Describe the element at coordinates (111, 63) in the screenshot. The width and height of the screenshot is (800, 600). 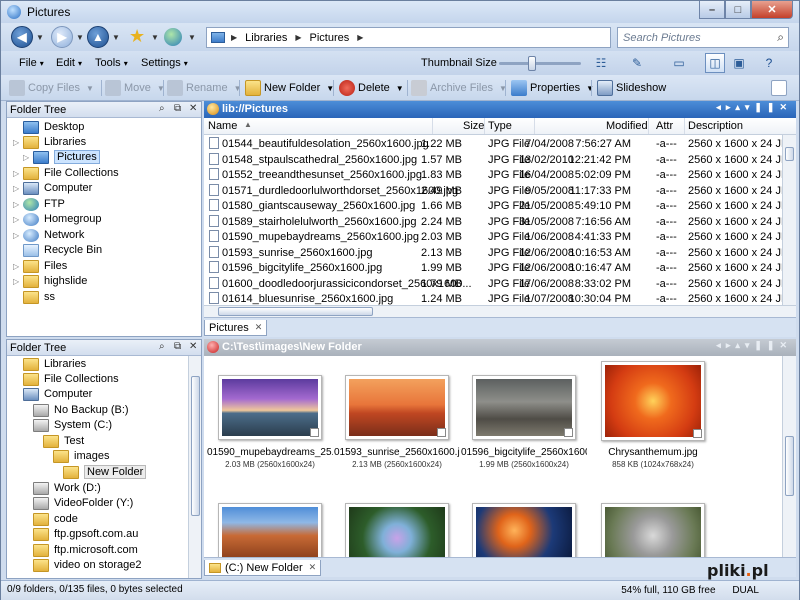
I see `menu-tools: Tools` at that location.